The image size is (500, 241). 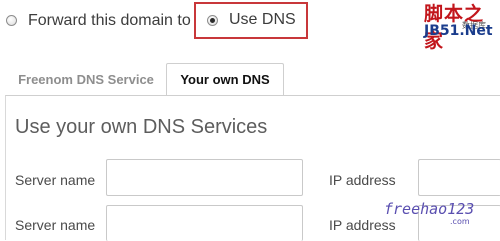 What do you see at coordinates (429, 209) in the screenshot?
I see `watermark-freehao-text: freehao123` at bounding box center [429, 209].